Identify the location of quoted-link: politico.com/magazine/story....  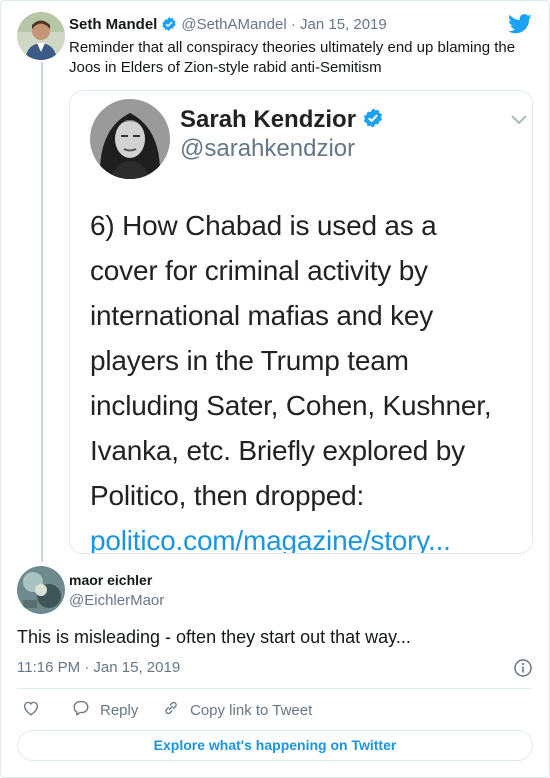
(270, 539).